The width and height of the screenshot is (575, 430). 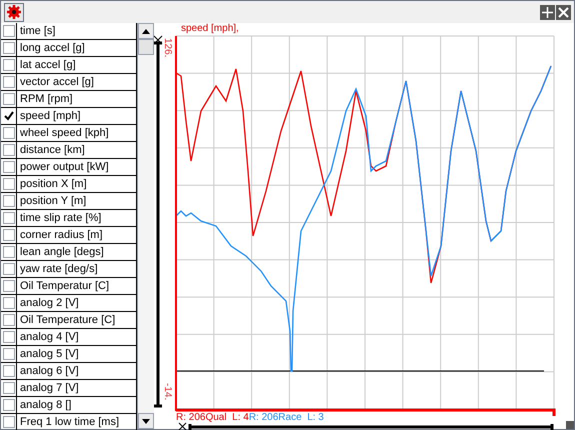 I want to click on scrollbar-thumb, so click(x=146, y=47).